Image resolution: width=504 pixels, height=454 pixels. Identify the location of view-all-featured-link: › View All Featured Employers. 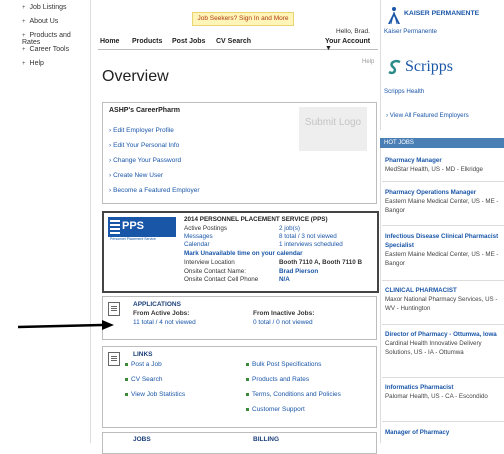
(427, 115).